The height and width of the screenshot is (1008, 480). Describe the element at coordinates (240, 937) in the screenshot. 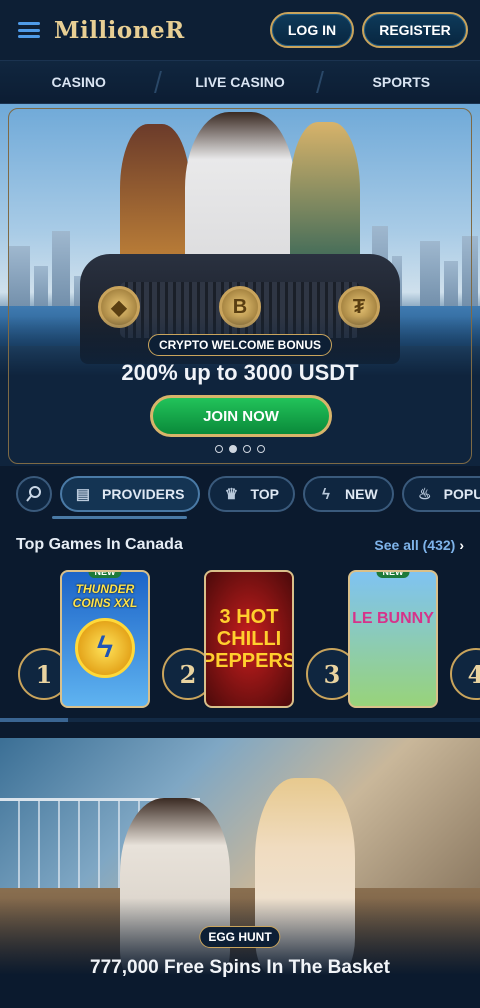

I see `promo-tag: EGG HUNT` at that location.